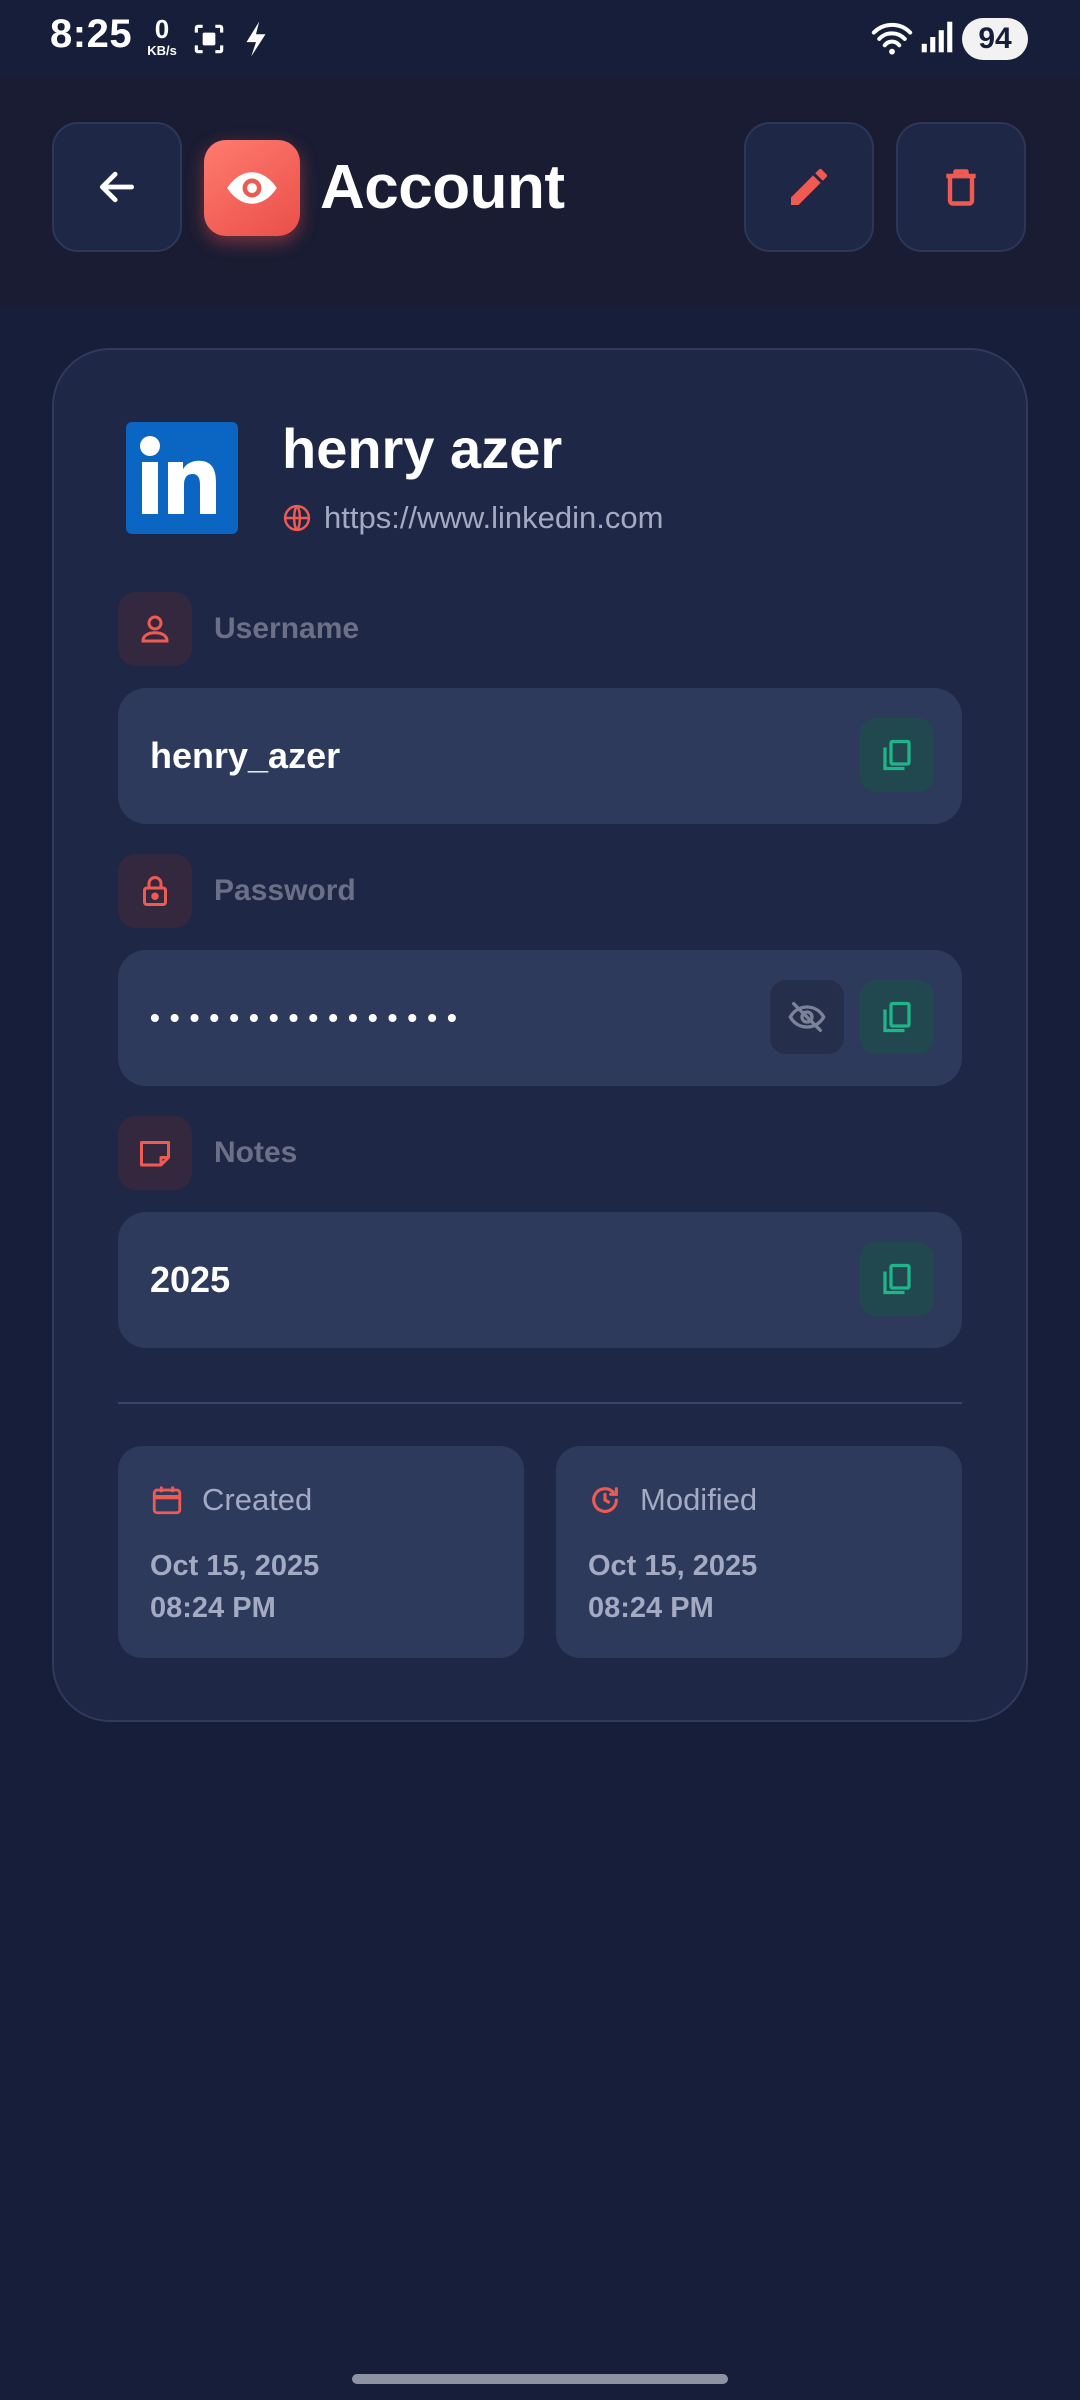 The height and width of the screenshot is (2400, 1080). I want to click on notes-label-chip, so click(155, 1153).